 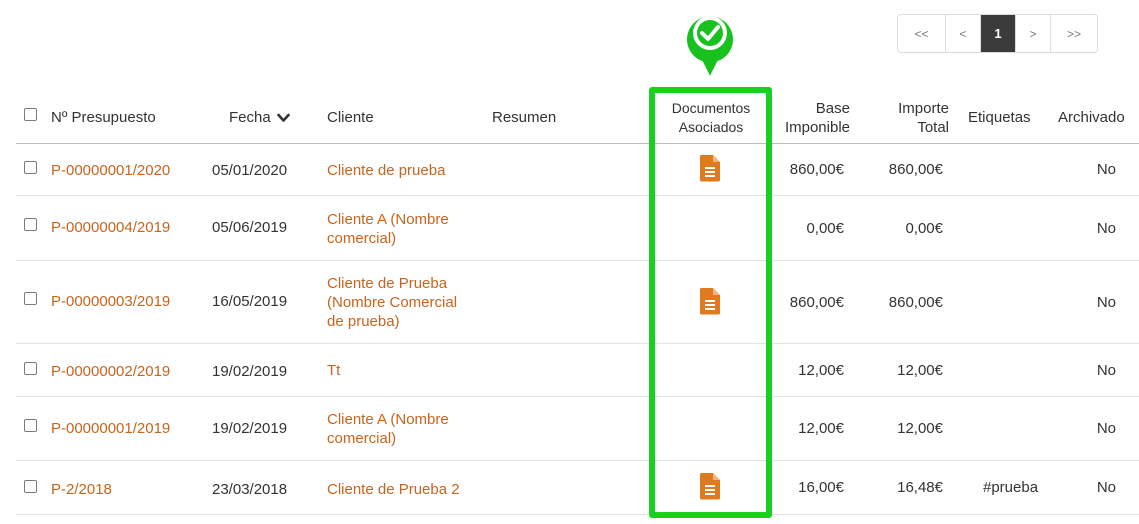 I want to click on pagination-prev: <, so click(x=963, y=33).